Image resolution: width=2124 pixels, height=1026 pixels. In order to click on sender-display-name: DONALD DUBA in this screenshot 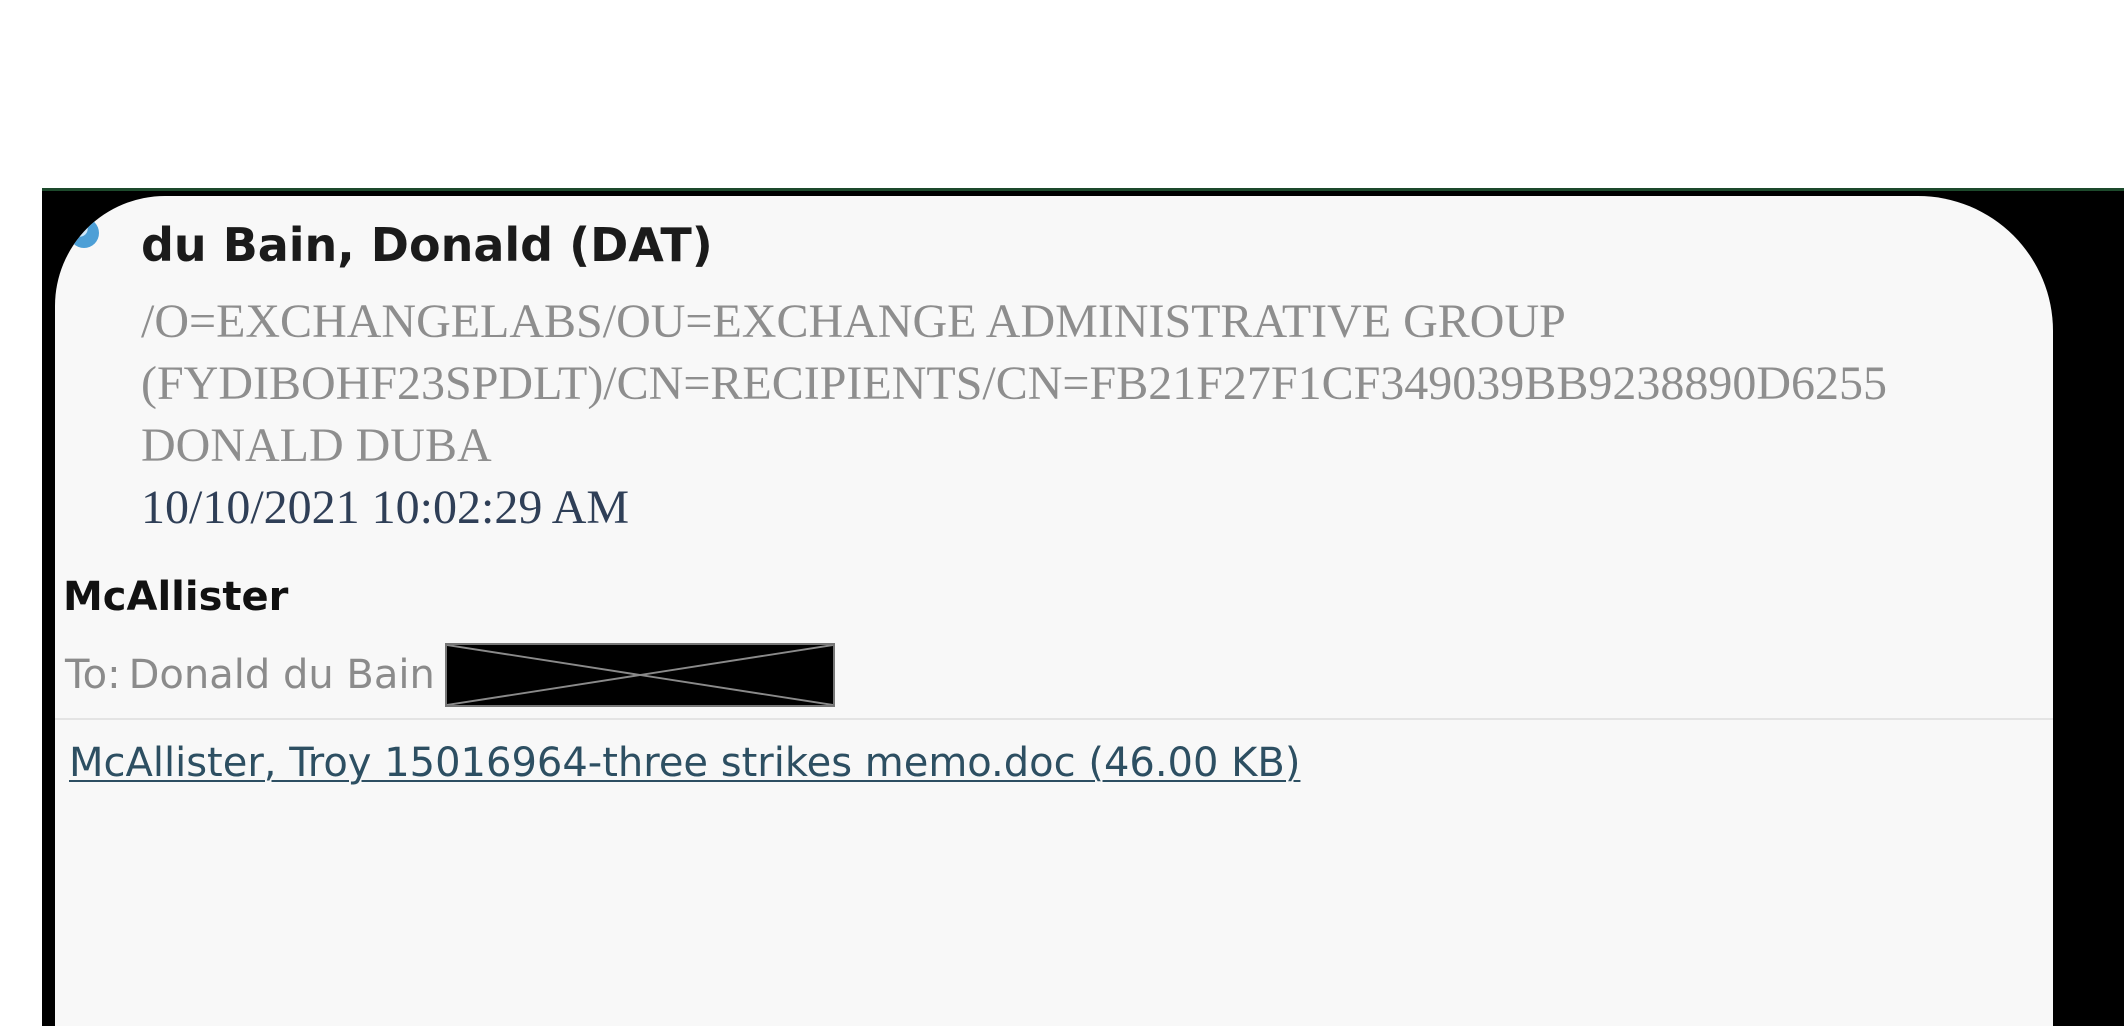, I will do `click(316, 445)`.